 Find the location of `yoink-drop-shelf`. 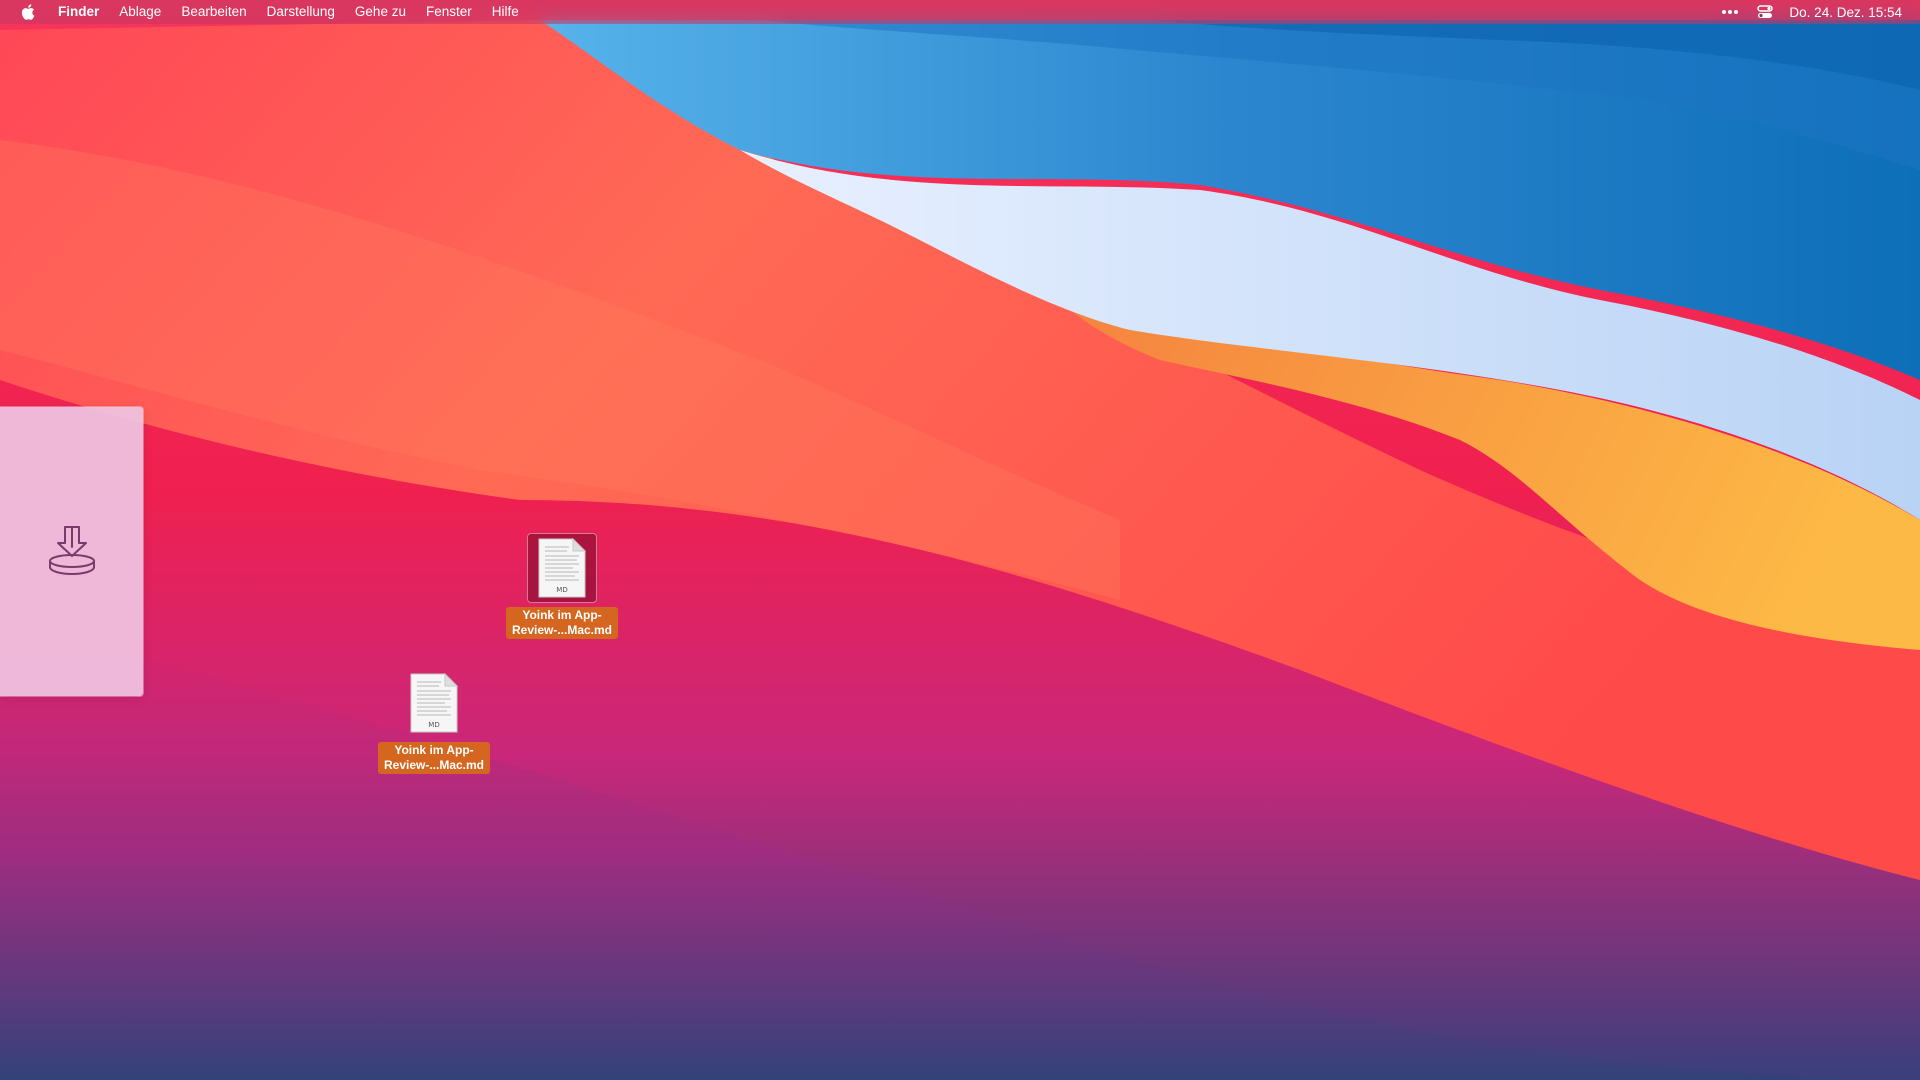

yoink-drop-shelf is located at coordinates (71, 551).